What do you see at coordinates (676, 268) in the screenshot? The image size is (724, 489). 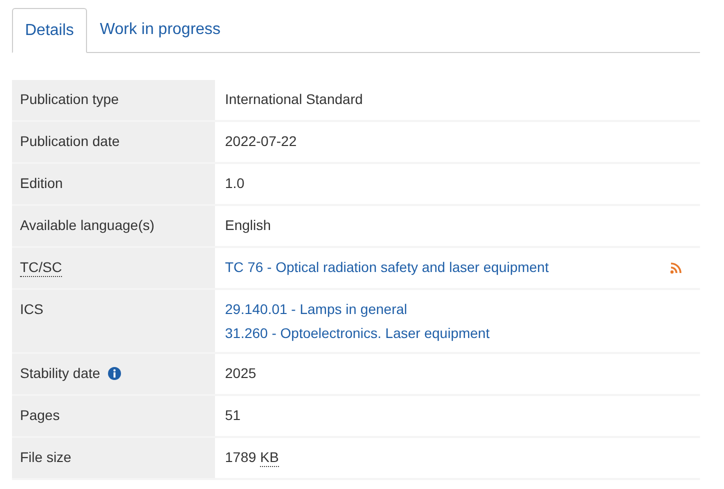 I see `rss-icon` at bounding box center [676, 268].